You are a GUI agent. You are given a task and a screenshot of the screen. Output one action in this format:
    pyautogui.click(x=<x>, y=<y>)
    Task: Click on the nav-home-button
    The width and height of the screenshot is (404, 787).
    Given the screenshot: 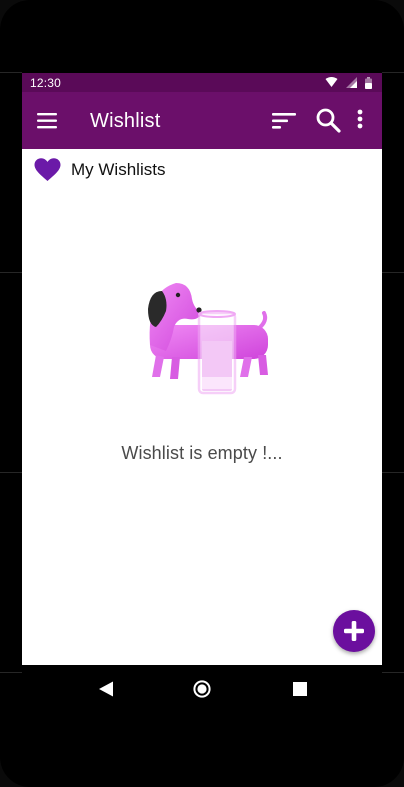 What is the action you would take?
    pyautogui.click(x=202, y=689)
    